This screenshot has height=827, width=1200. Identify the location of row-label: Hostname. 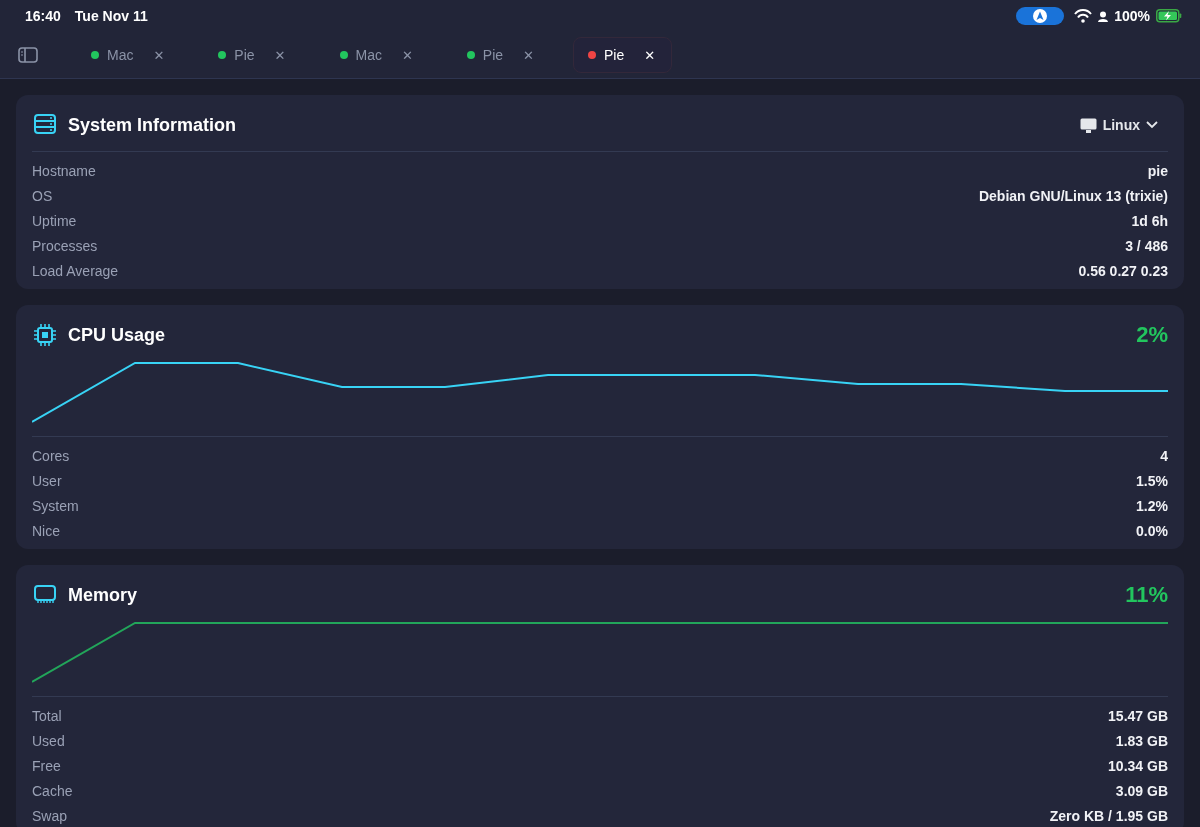
(64, 170).